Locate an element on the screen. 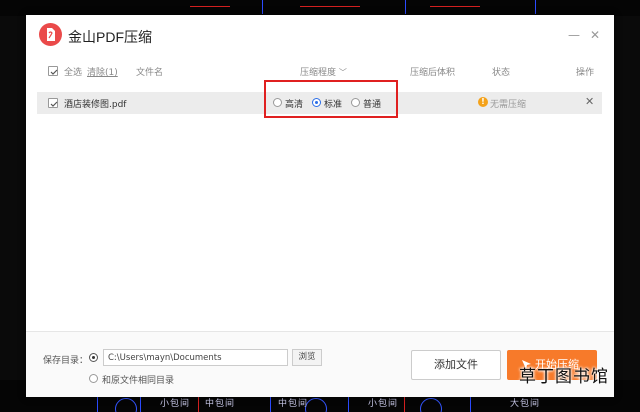  app-logo-icon is located at coordinates (50, 34).